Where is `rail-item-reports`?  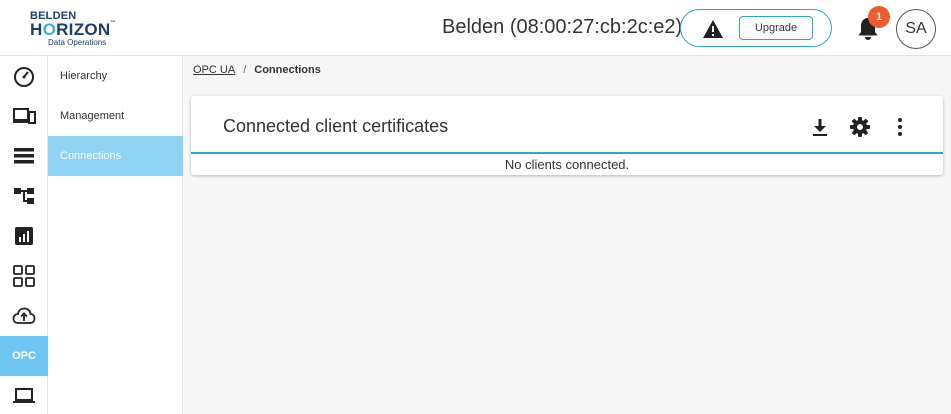 rail-item-reports is located at coordinates (24, 236).